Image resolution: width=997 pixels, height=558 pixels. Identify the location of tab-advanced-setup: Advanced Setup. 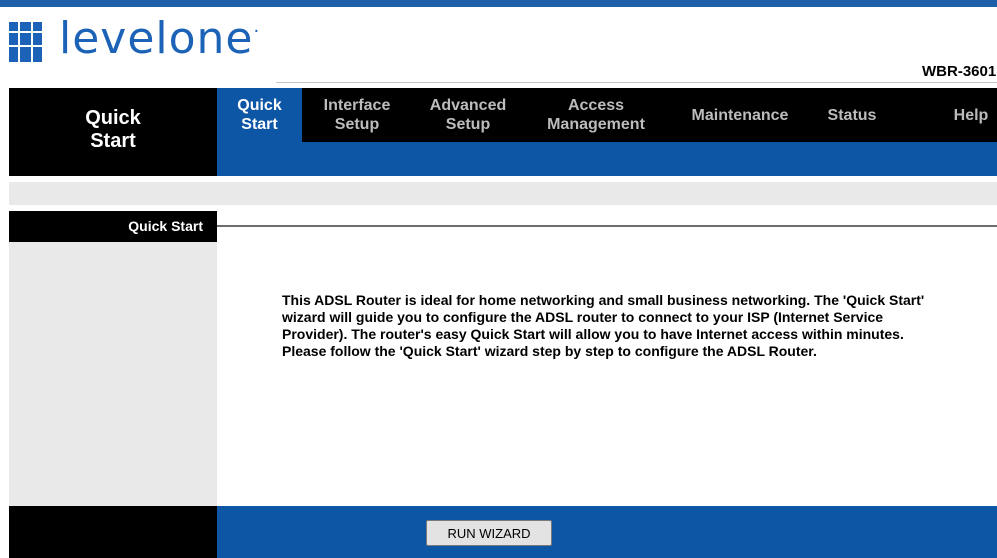
(468, 115).